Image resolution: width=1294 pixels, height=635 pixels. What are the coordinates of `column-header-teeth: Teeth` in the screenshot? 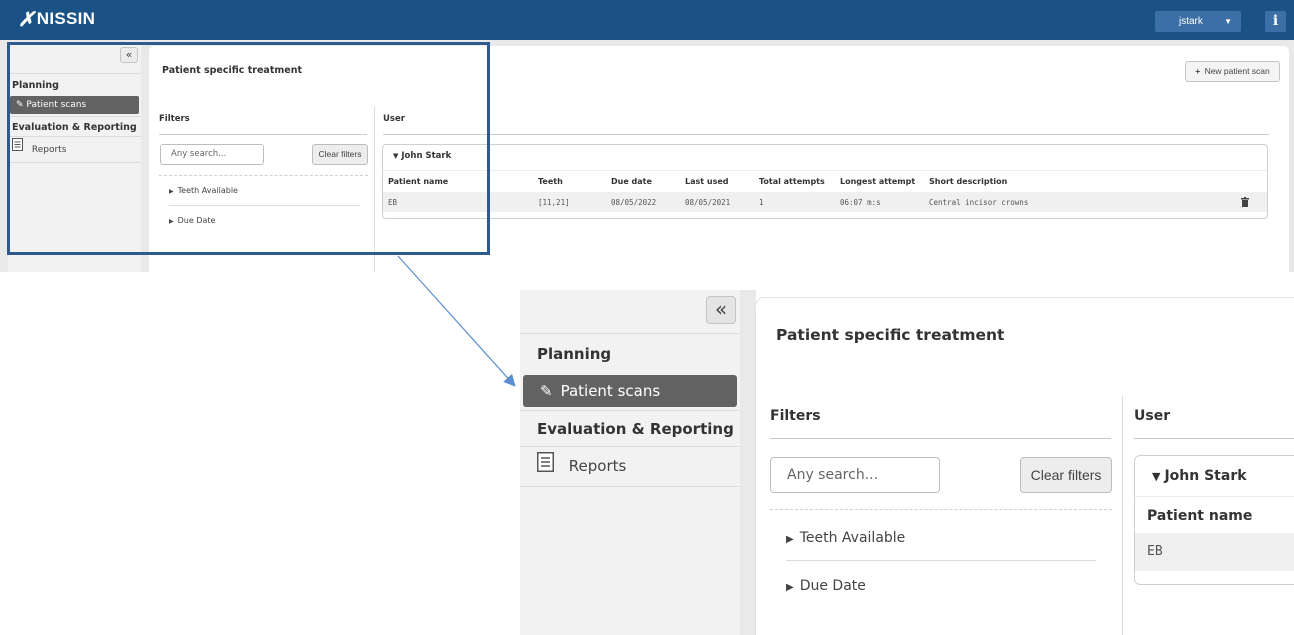 It's located at (550, 181).